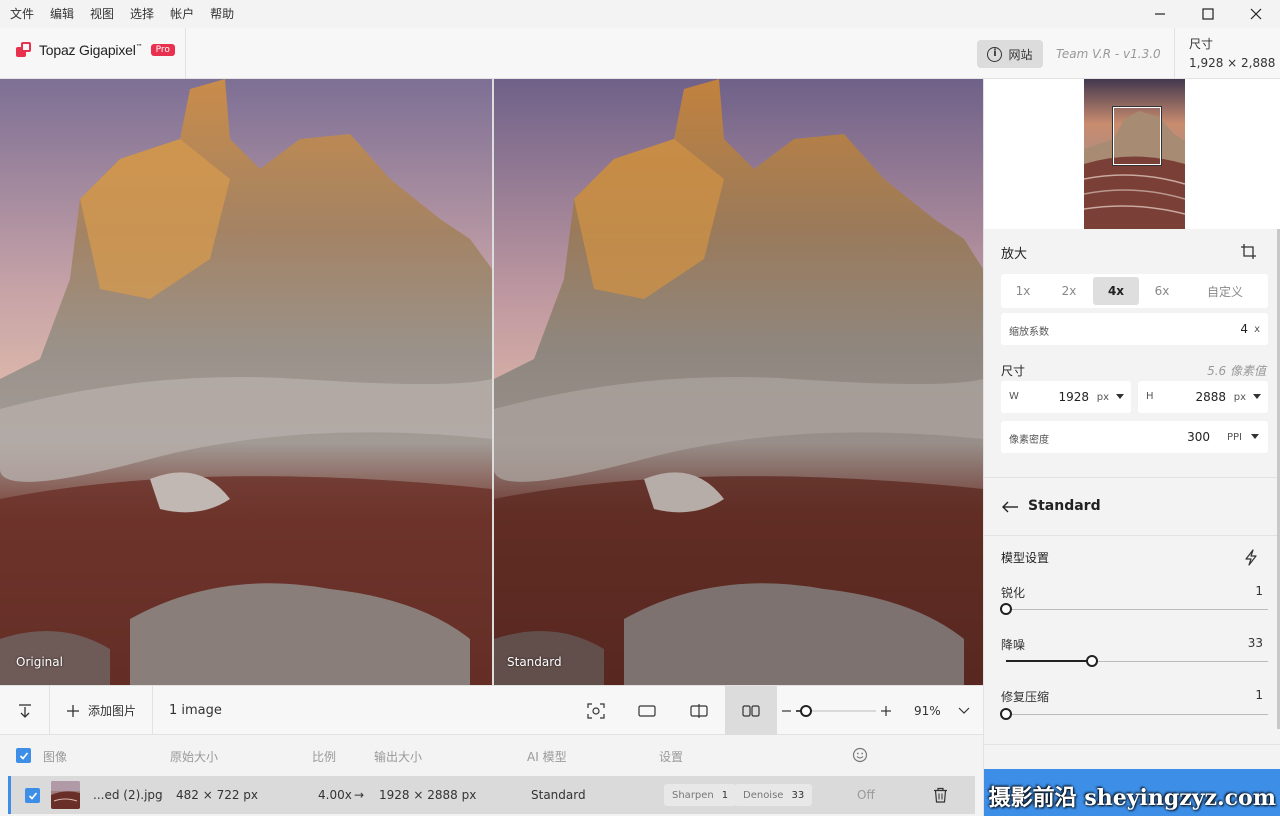 The height and width of the screenshot is (816, 1280). What do you see at coordinates (700, 795) in the screenshot?
I see `sharpen-tag: Sharpen 1` at bounding box center [700, 795].